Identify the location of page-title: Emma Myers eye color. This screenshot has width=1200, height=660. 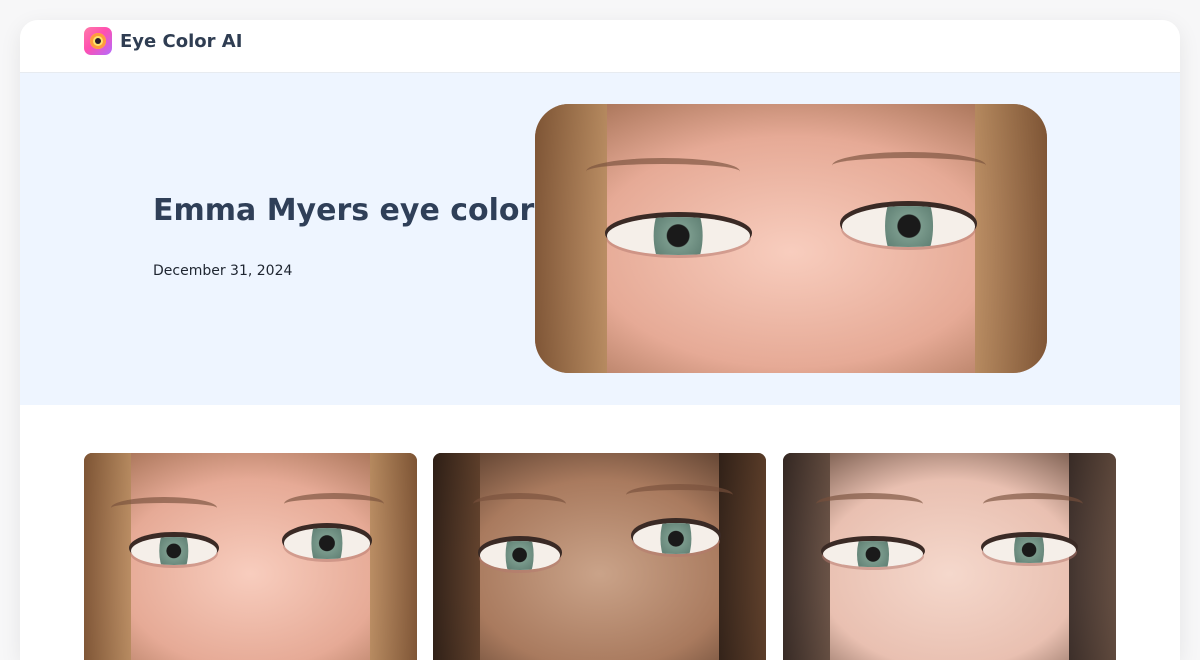
(344, 210).